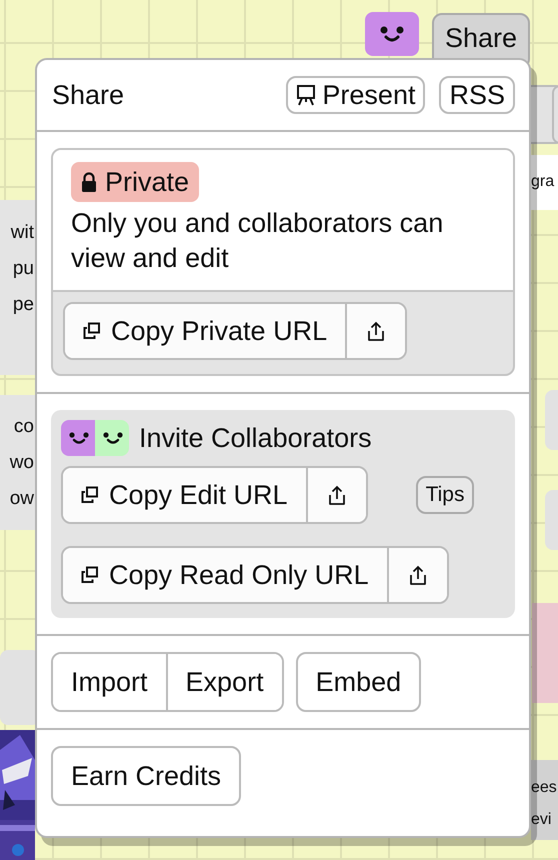  I want to click on collaborators-icon, so click(95, 438).